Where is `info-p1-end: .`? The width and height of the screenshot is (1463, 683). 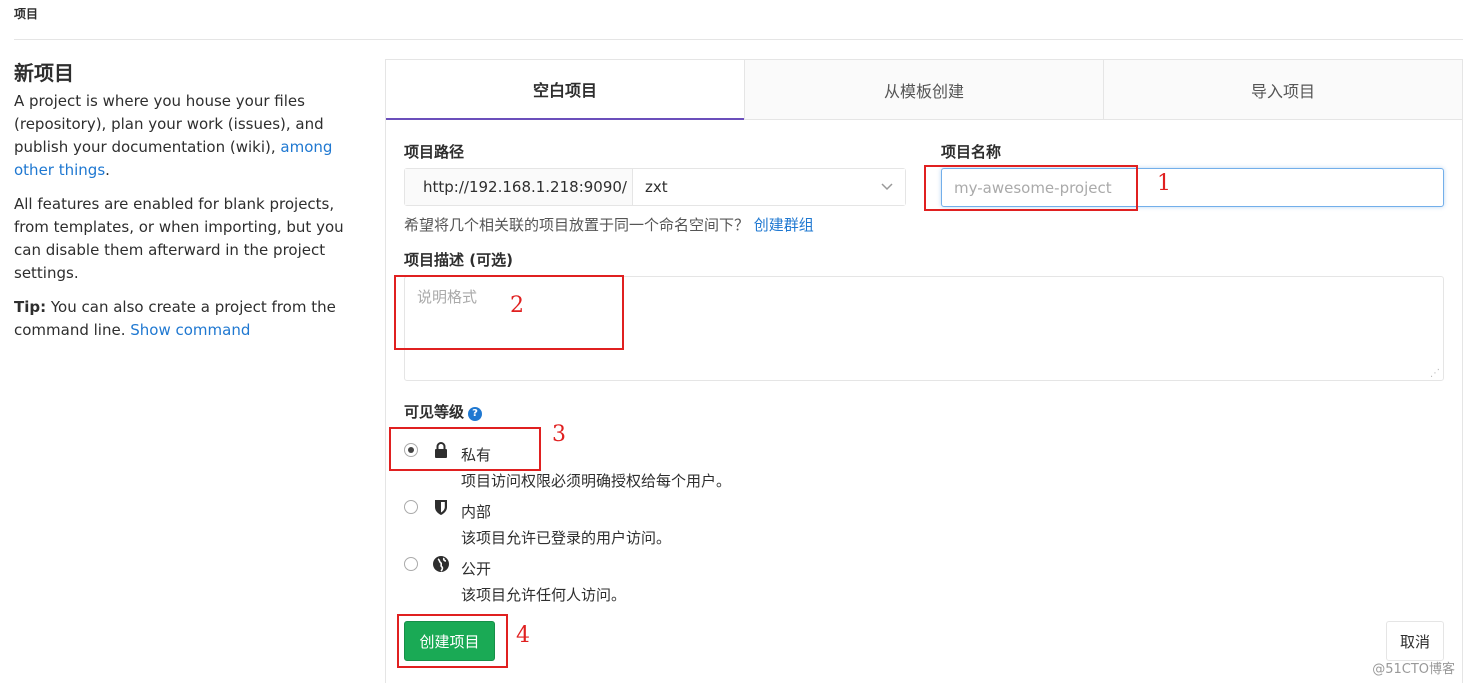
info-p1-end: . is located at coordinates (107, 170).